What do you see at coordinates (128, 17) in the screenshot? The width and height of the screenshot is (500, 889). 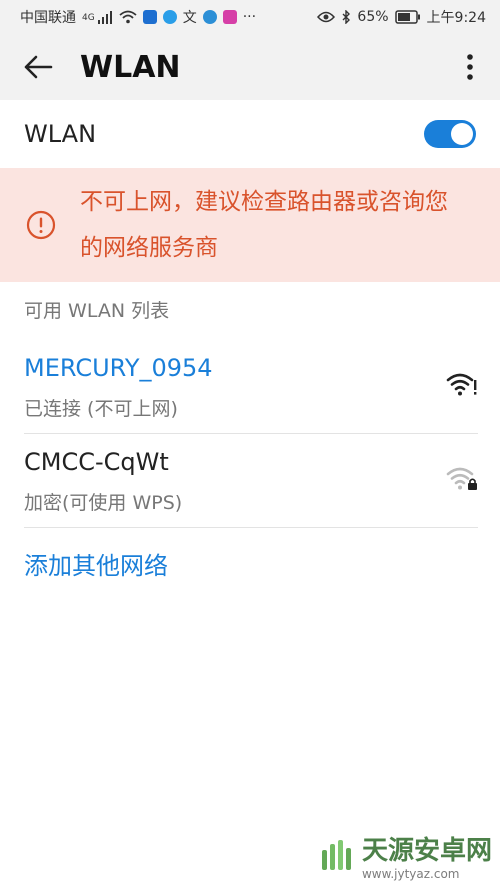 I see `wifi-status-icon` at bounding box center [128, 17].